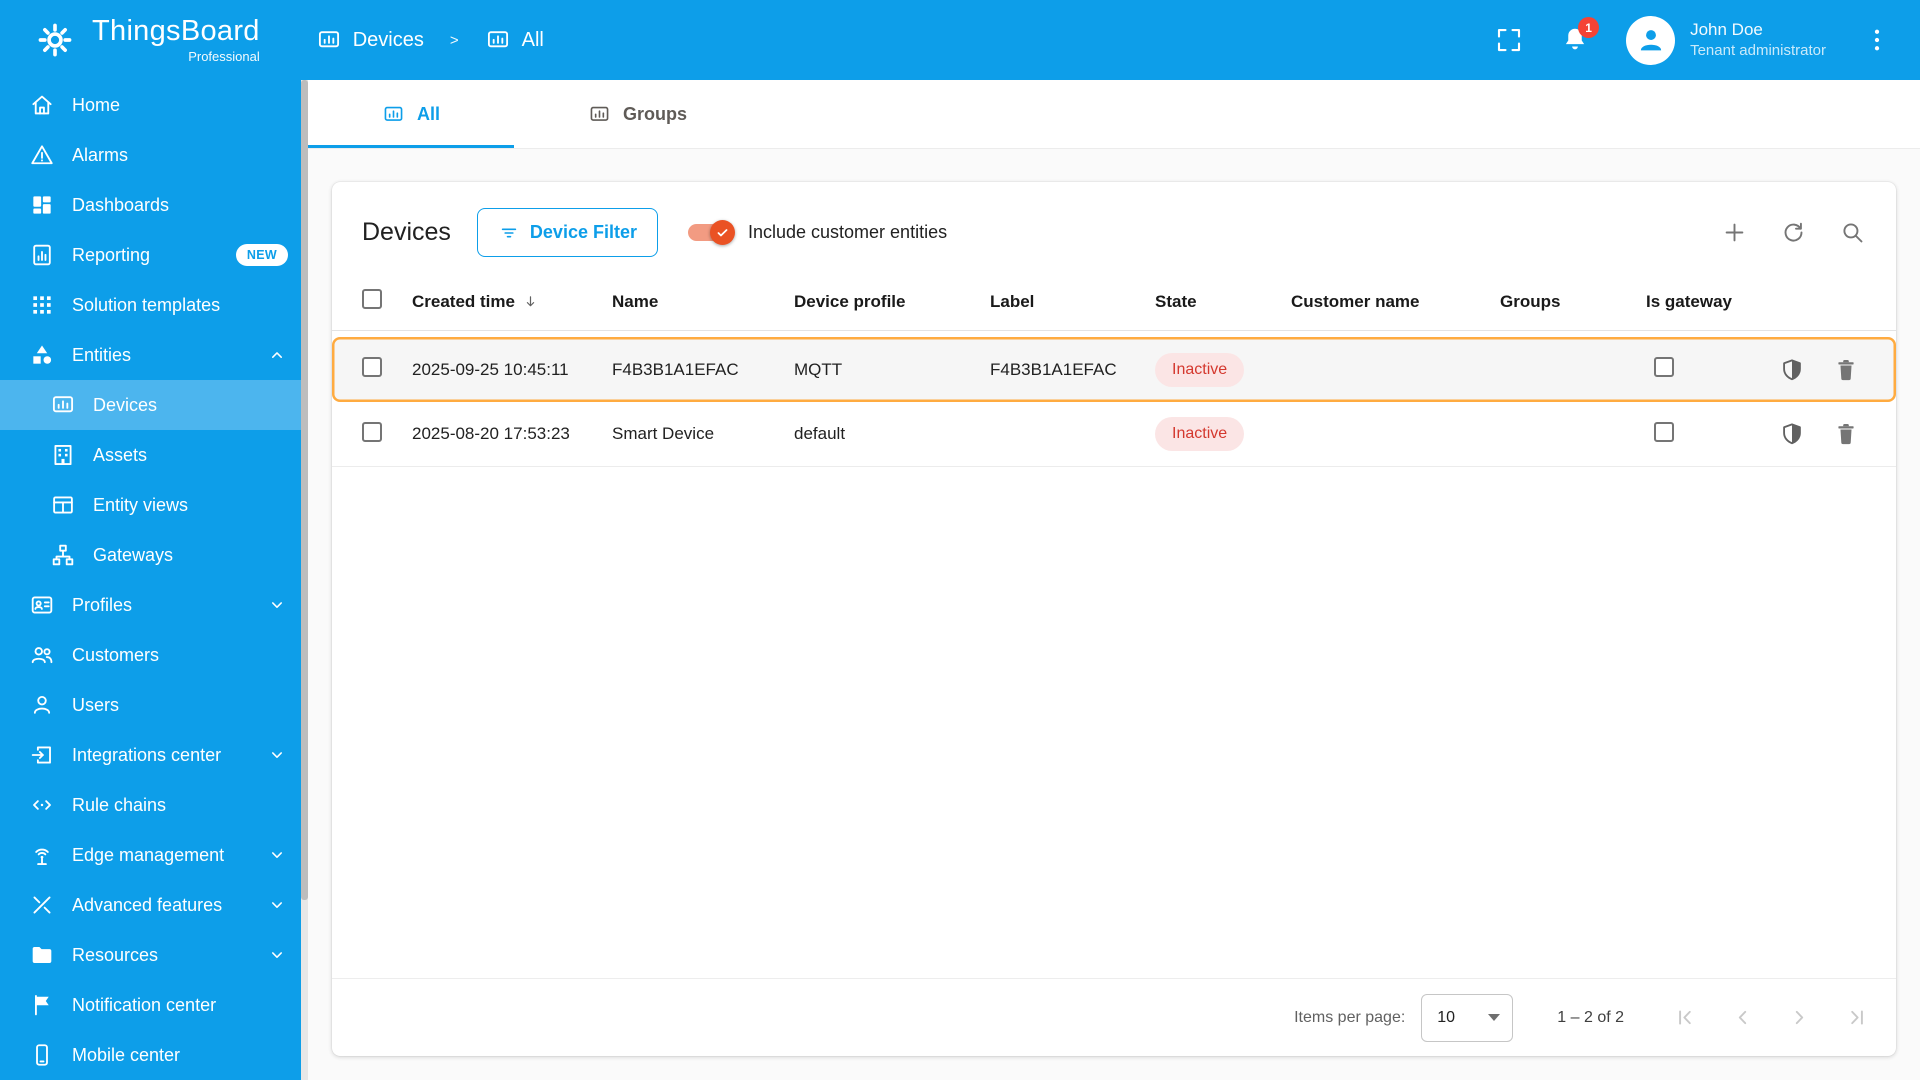  I want to click on column-name: Name, so click(703, 302).